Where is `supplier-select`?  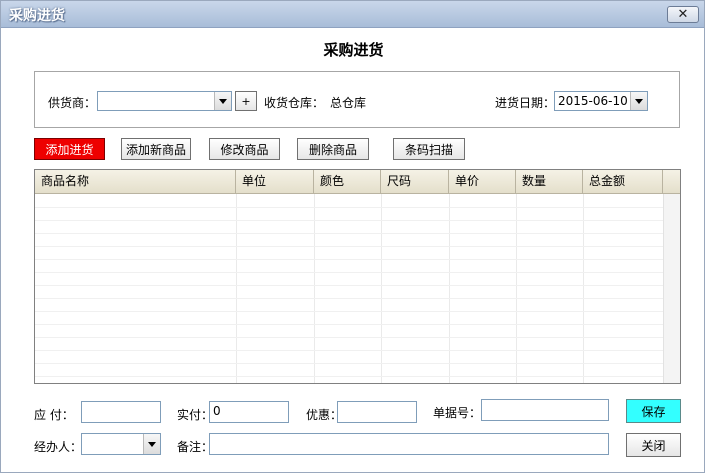
supplier-select is located at coordinates (164, 101).